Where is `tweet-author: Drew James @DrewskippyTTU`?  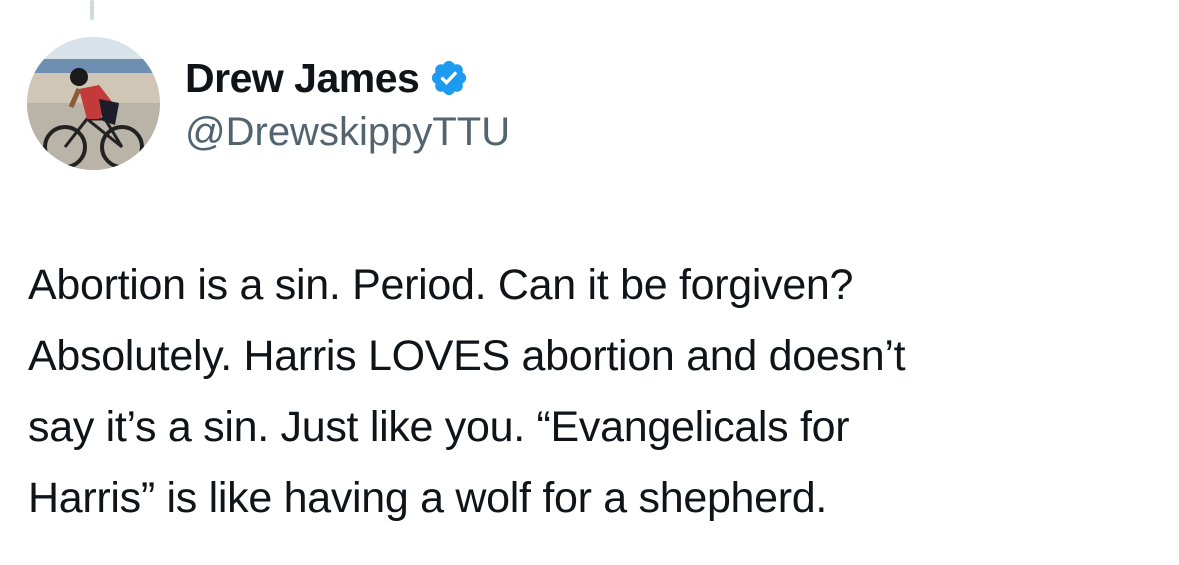
tweet-author: Drew James @DrewskippyTTU is located at coordinates (347, 103).